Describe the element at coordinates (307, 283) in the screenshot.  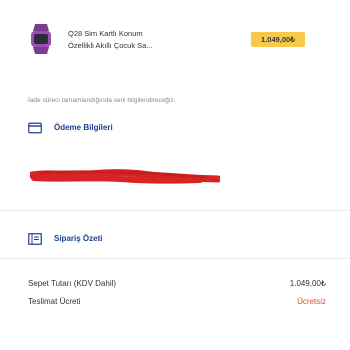
I see `cart-total-value: 1.049,00₺` at that location.